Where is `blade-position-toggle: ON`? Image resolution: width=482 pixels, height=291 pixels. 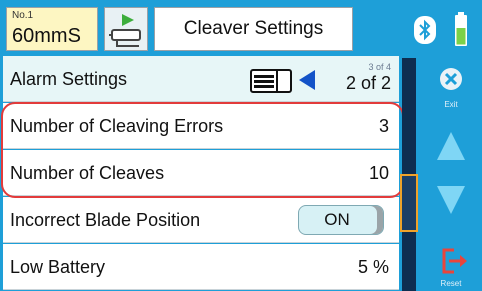 blade-position-toggle: ON is located at coordinates (341, 220).